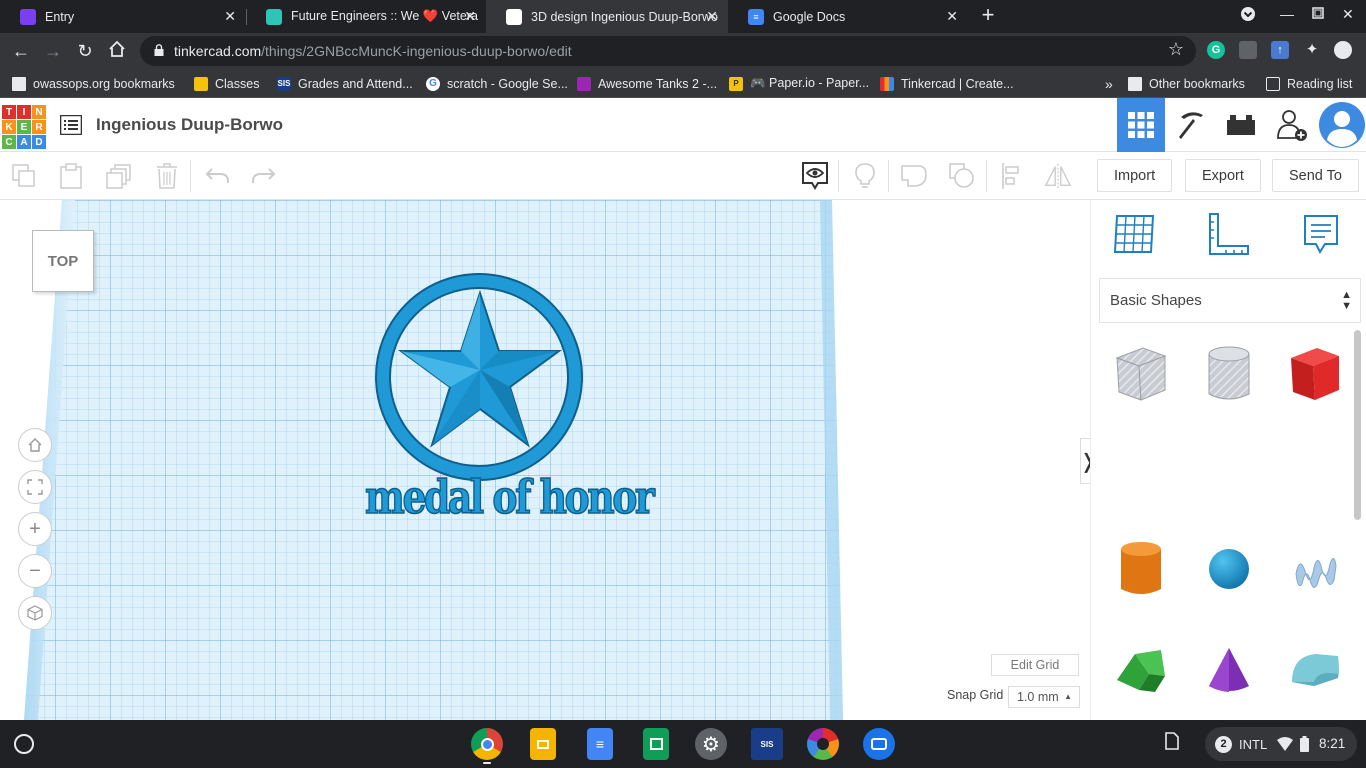  Describe the element at coordinates (1280, 50) in the screenshot. I see `extension-icon: ↑` at that location.